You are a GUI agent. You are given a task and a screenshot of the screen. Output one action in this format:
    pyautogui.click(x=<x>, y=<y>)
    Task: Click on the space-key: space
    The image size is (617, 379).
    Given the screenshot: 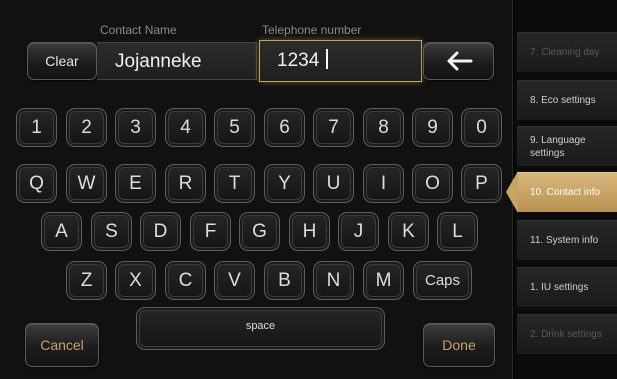 What is the action you would take?
    pyautogui.click(x=260, y=328)
    